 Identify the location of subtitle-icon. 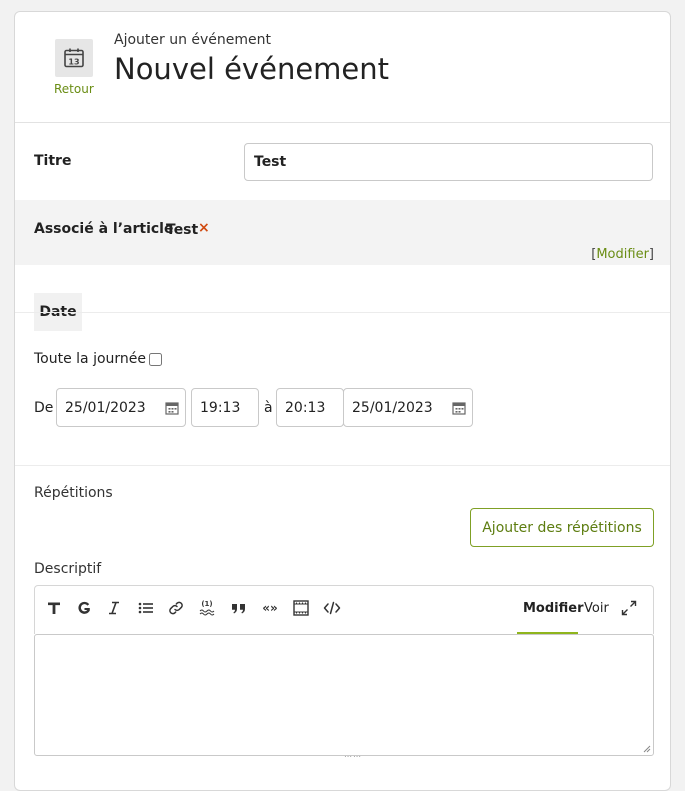
(84, 608).